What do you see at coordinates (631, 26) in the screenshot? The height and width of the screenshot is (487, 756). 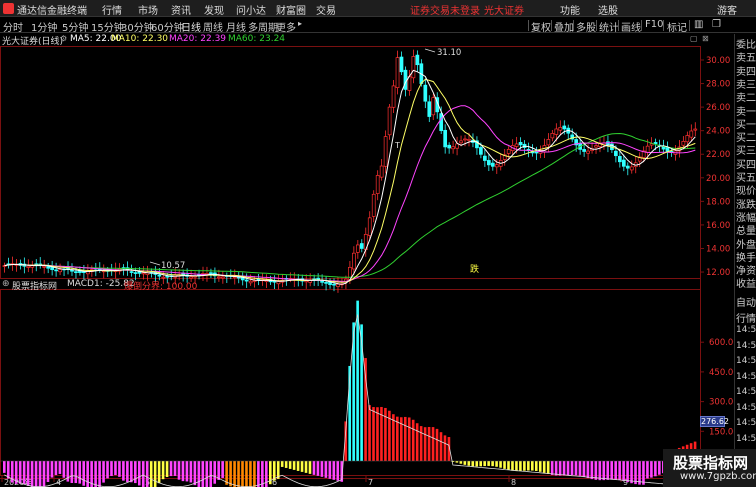 I see `tool-draw-line: 画线` at bounding box center [631, 26].